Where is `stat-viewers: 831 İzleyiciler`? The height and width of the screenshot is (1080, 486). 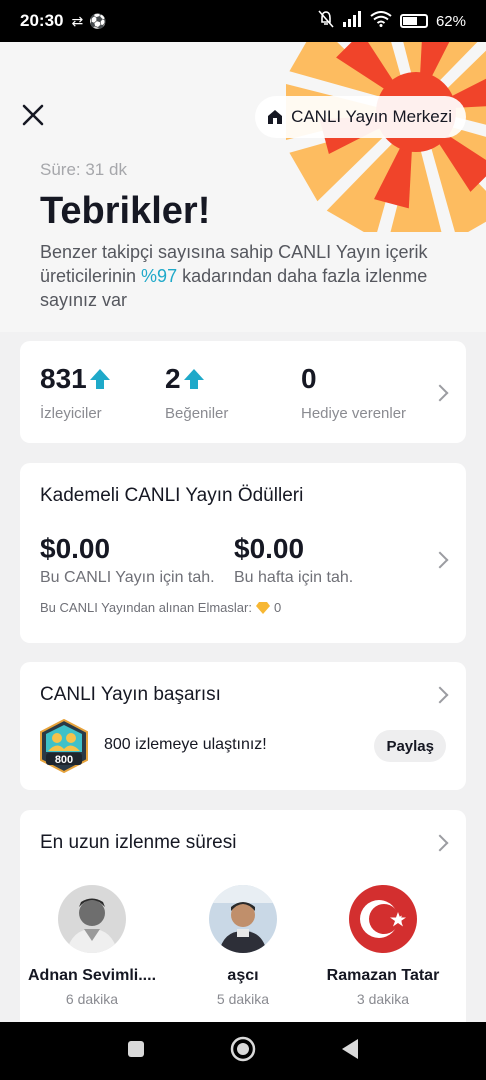
stat-viewers: 831 İzleyiciler is located at coordinates (75, 392).